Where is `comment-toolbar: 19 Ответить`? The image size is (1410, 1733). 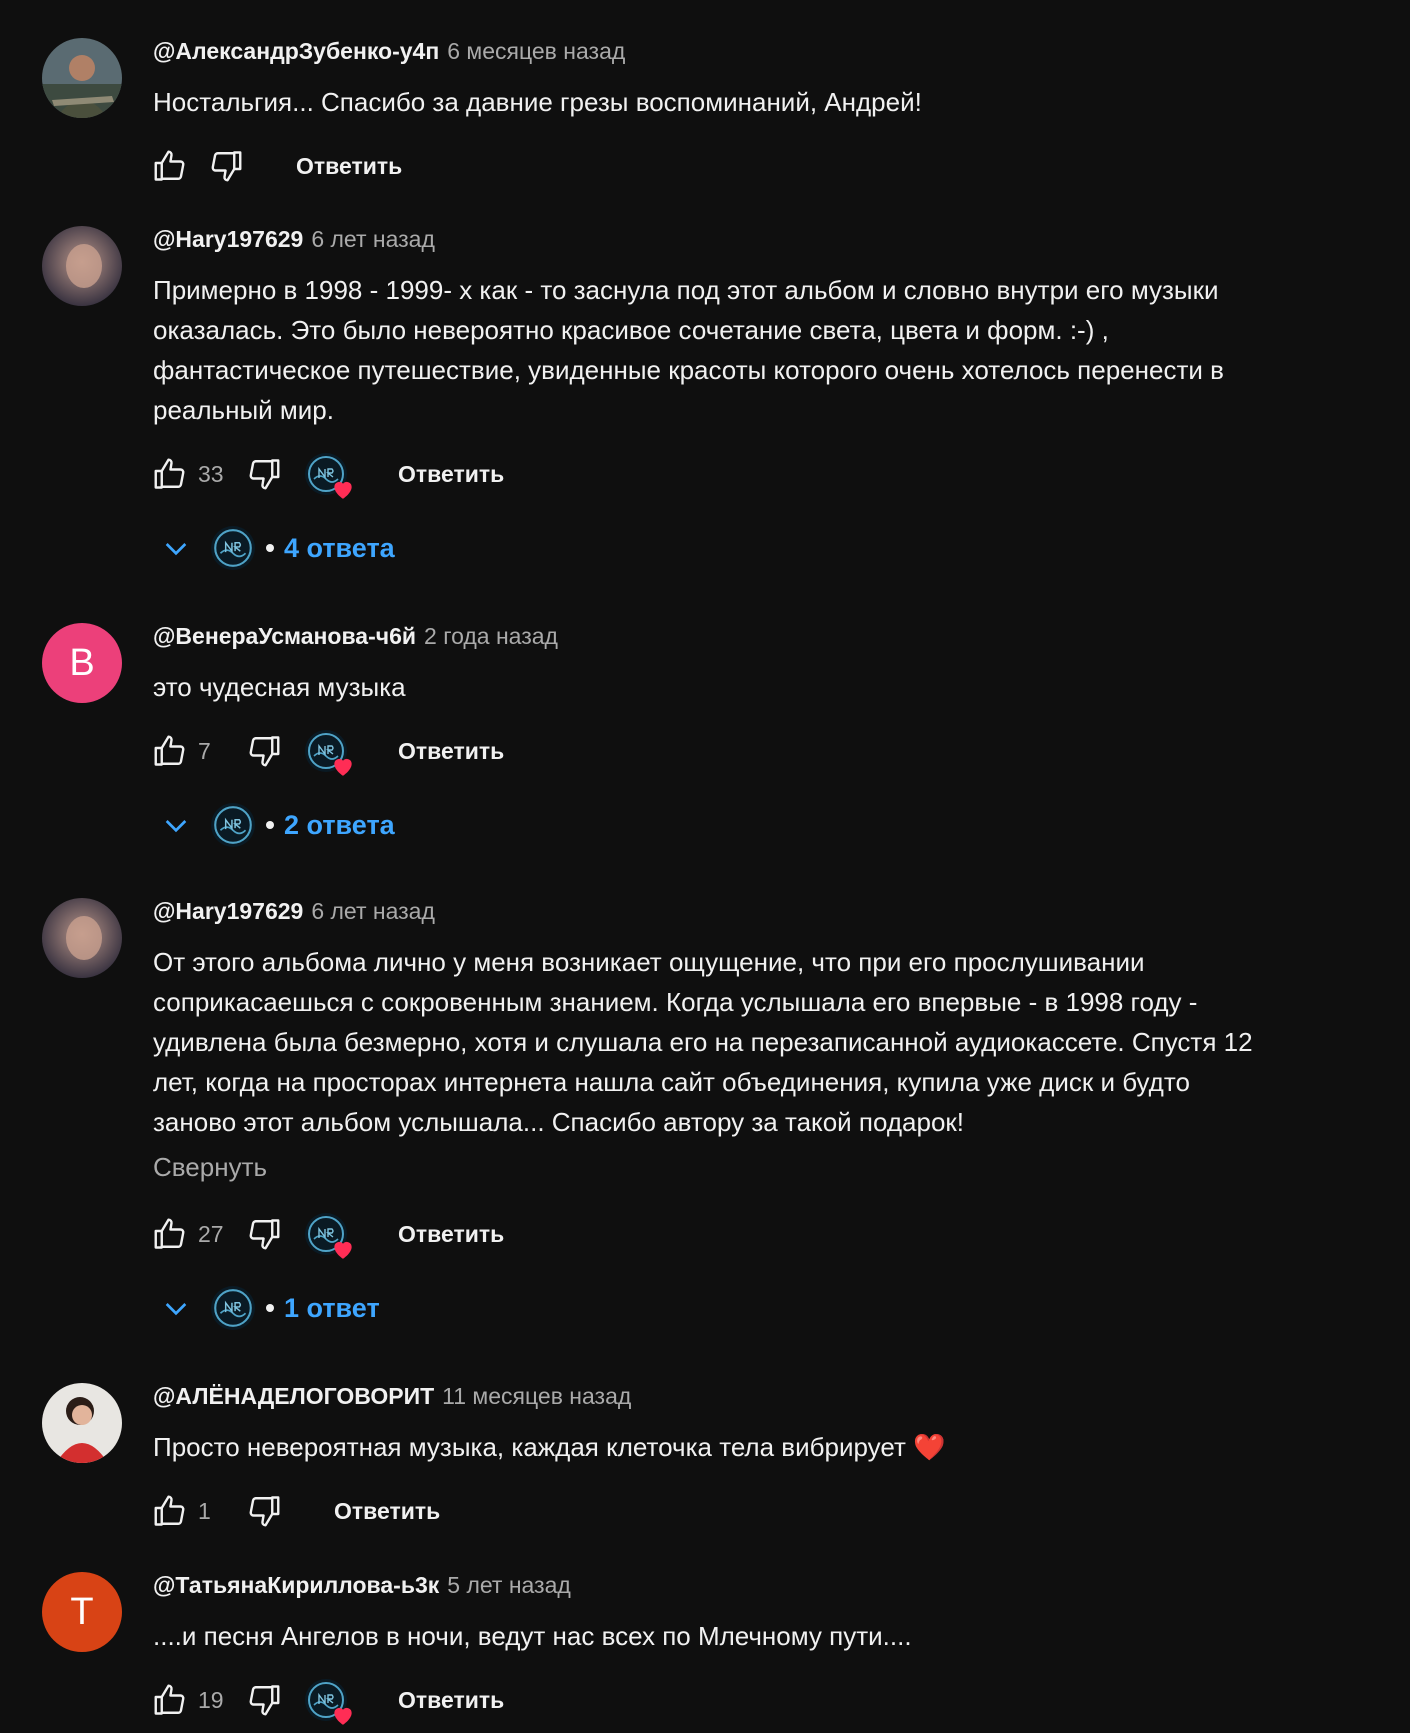
comment-toolbar: 19 Ответить is located at coordinates (327, 1701).